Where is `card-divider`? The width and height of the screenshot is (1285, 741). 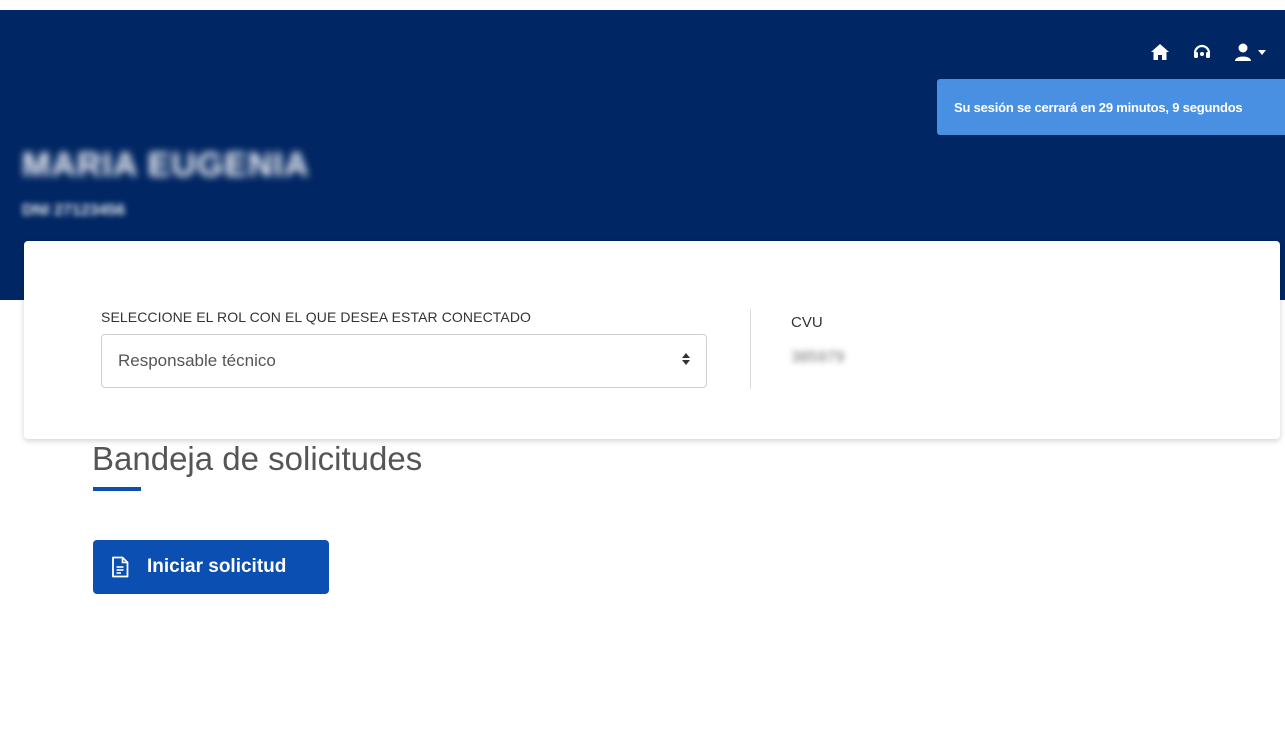 card-divider is located at coordinates (750, 349).